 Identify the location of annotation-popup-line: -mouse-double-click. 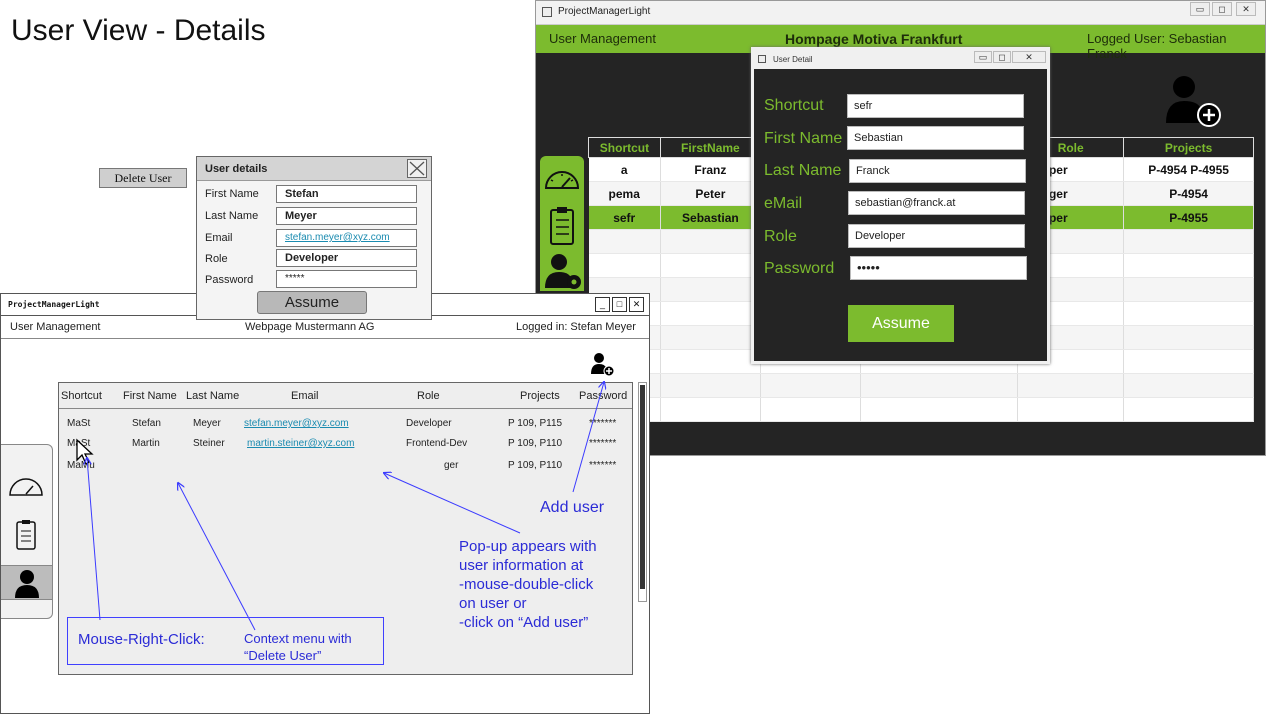
(526, 584).